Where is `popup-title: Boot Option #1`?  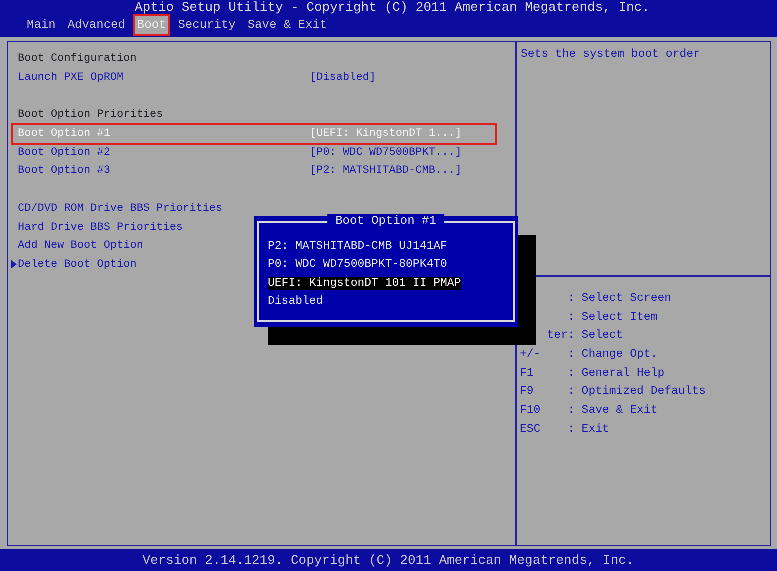 popup-title: Boot Option #1 is located at coordinates (386, 221).